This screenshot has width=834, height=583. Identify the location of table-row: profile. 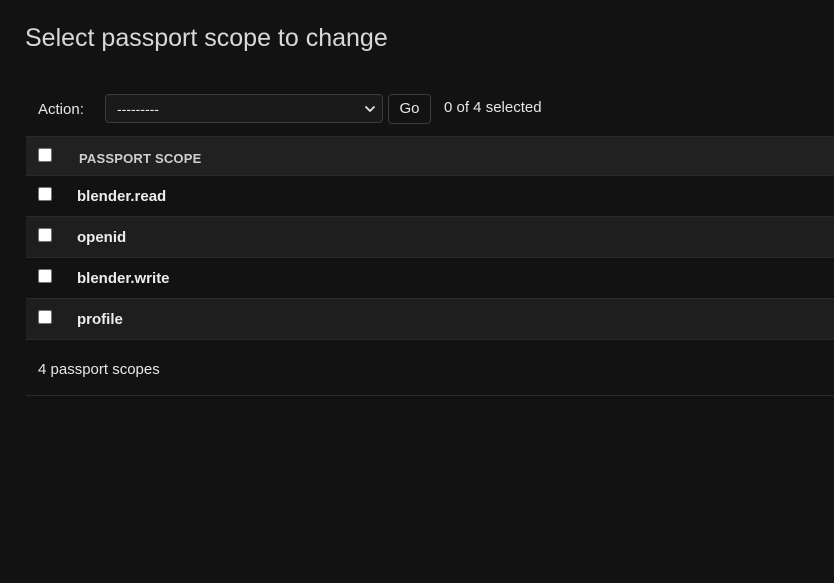
(430, 319).